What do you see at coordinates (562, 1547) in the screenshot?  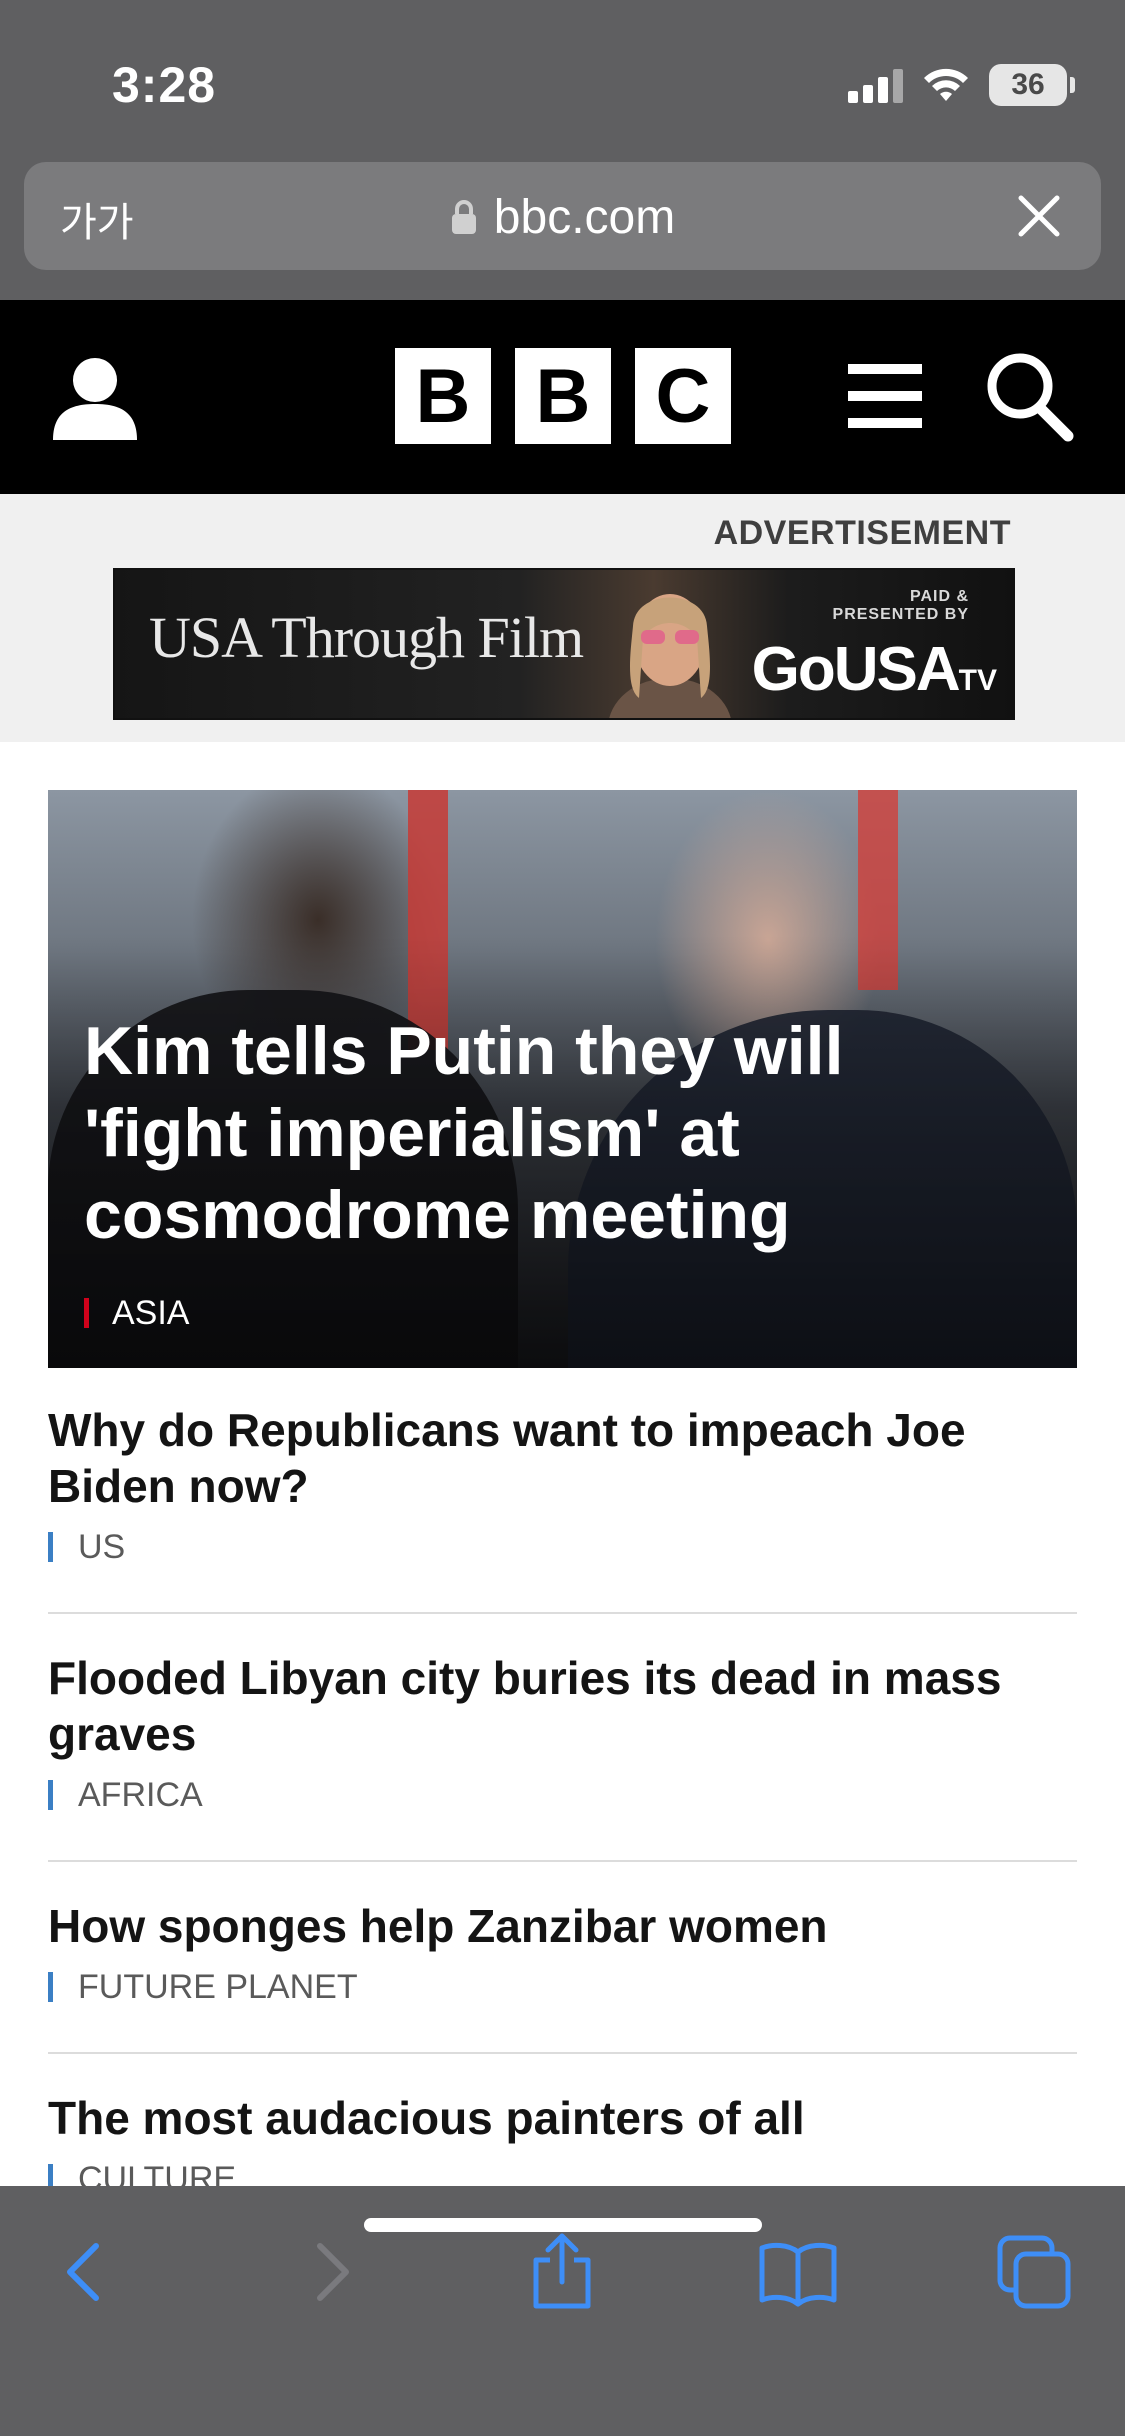 I see `story-section-tag: US` at bounding box center [562, 1547].